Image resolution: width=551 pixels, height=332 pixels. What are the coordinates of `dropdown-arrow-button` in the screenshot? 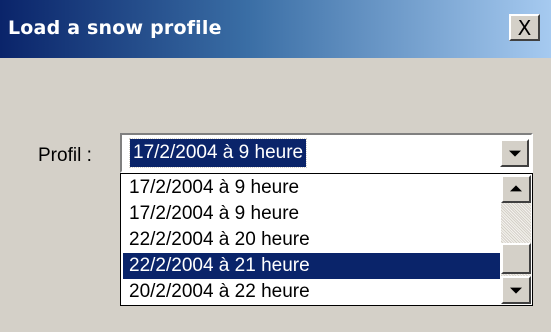 It's located at (514, 153).